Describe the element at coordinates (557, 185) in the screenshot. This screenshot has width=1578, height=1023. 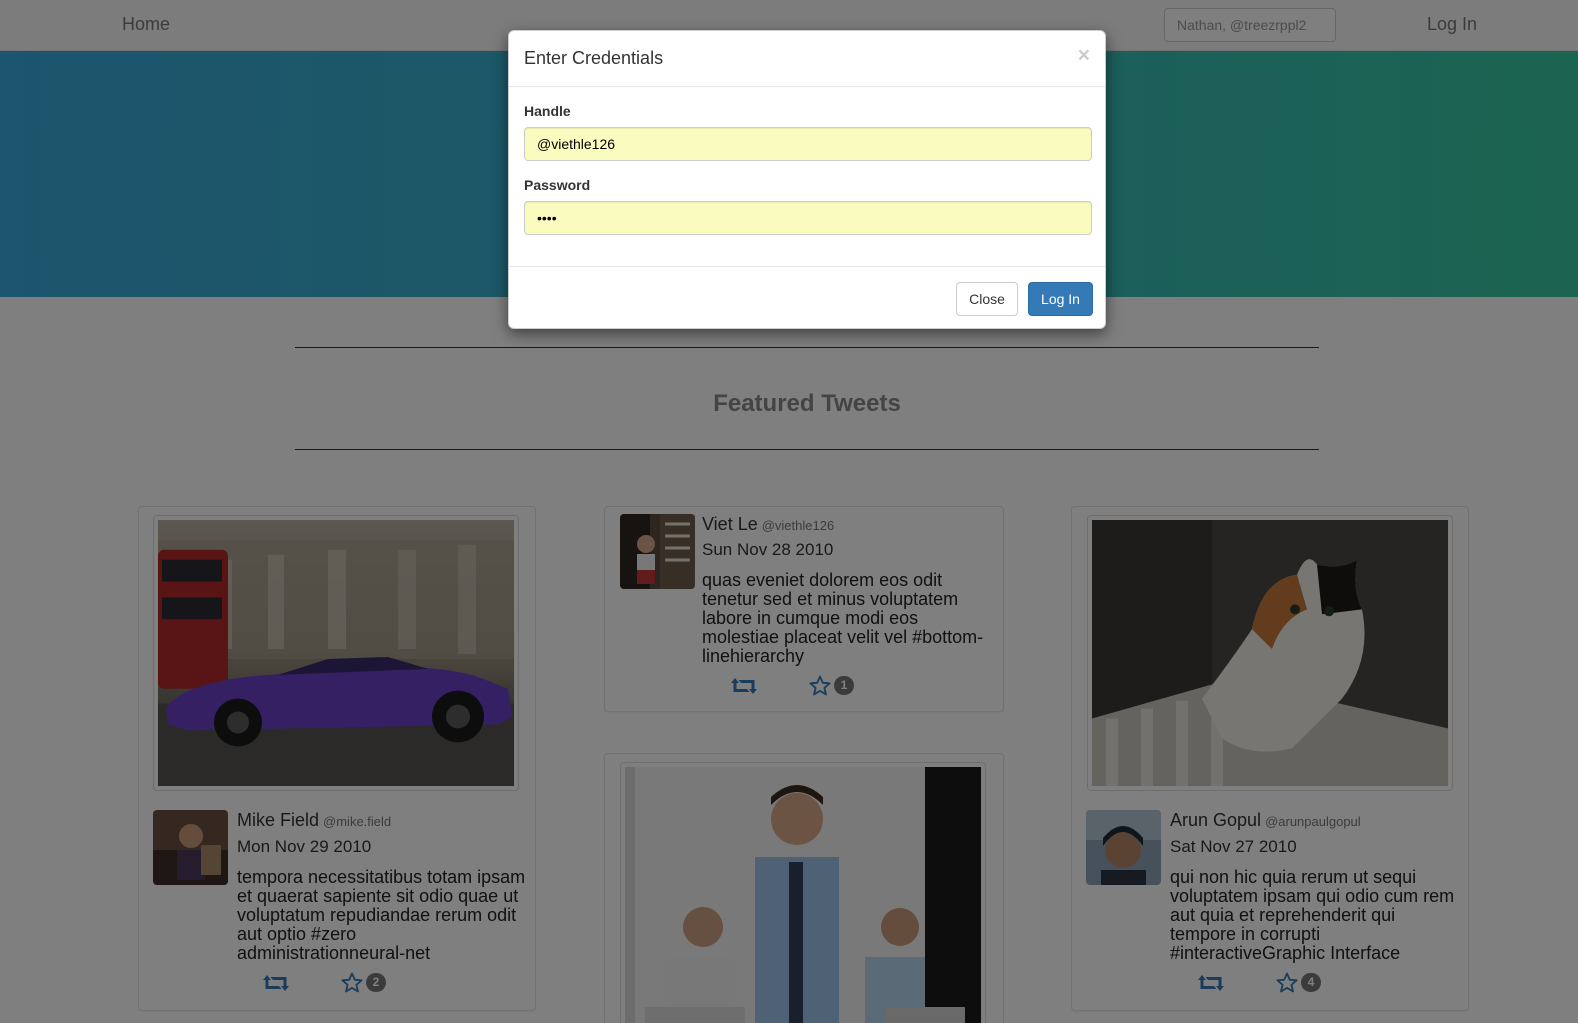
I see `password-label: Password` at that location.